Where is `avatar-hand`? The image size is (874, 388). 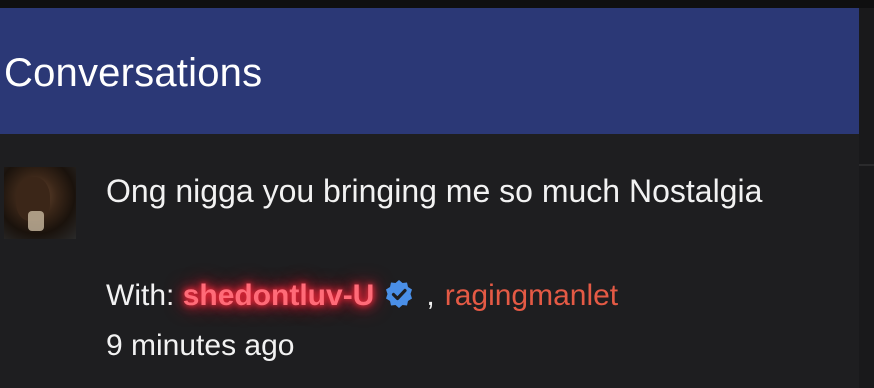 avatar-hand is located at coordinates (36, 221).